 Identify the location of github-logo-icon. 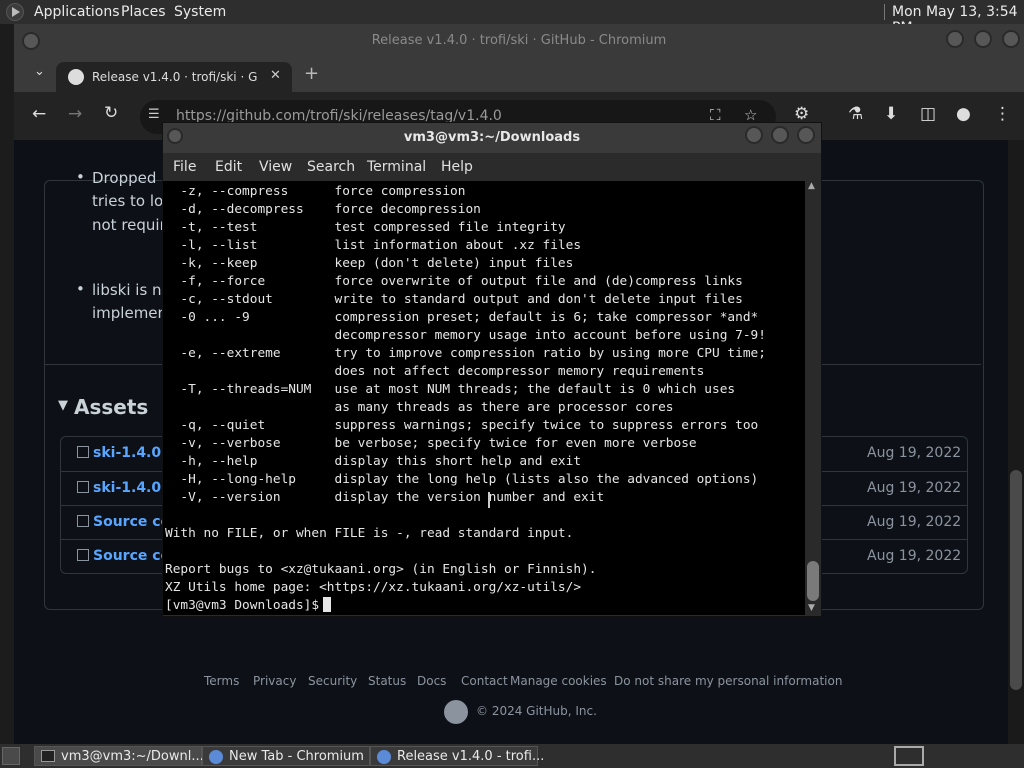
(456, 712).